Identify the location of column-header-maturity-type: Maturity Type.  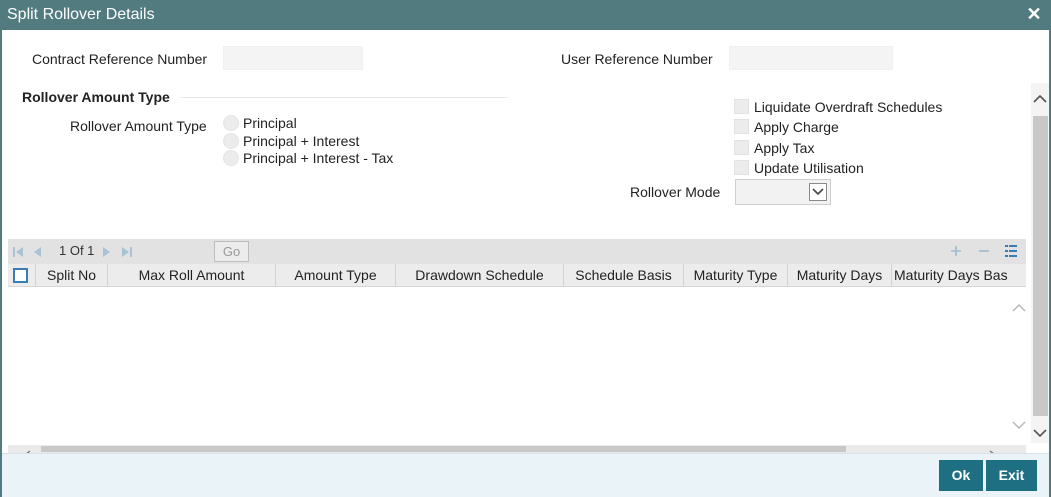
(736, 275).